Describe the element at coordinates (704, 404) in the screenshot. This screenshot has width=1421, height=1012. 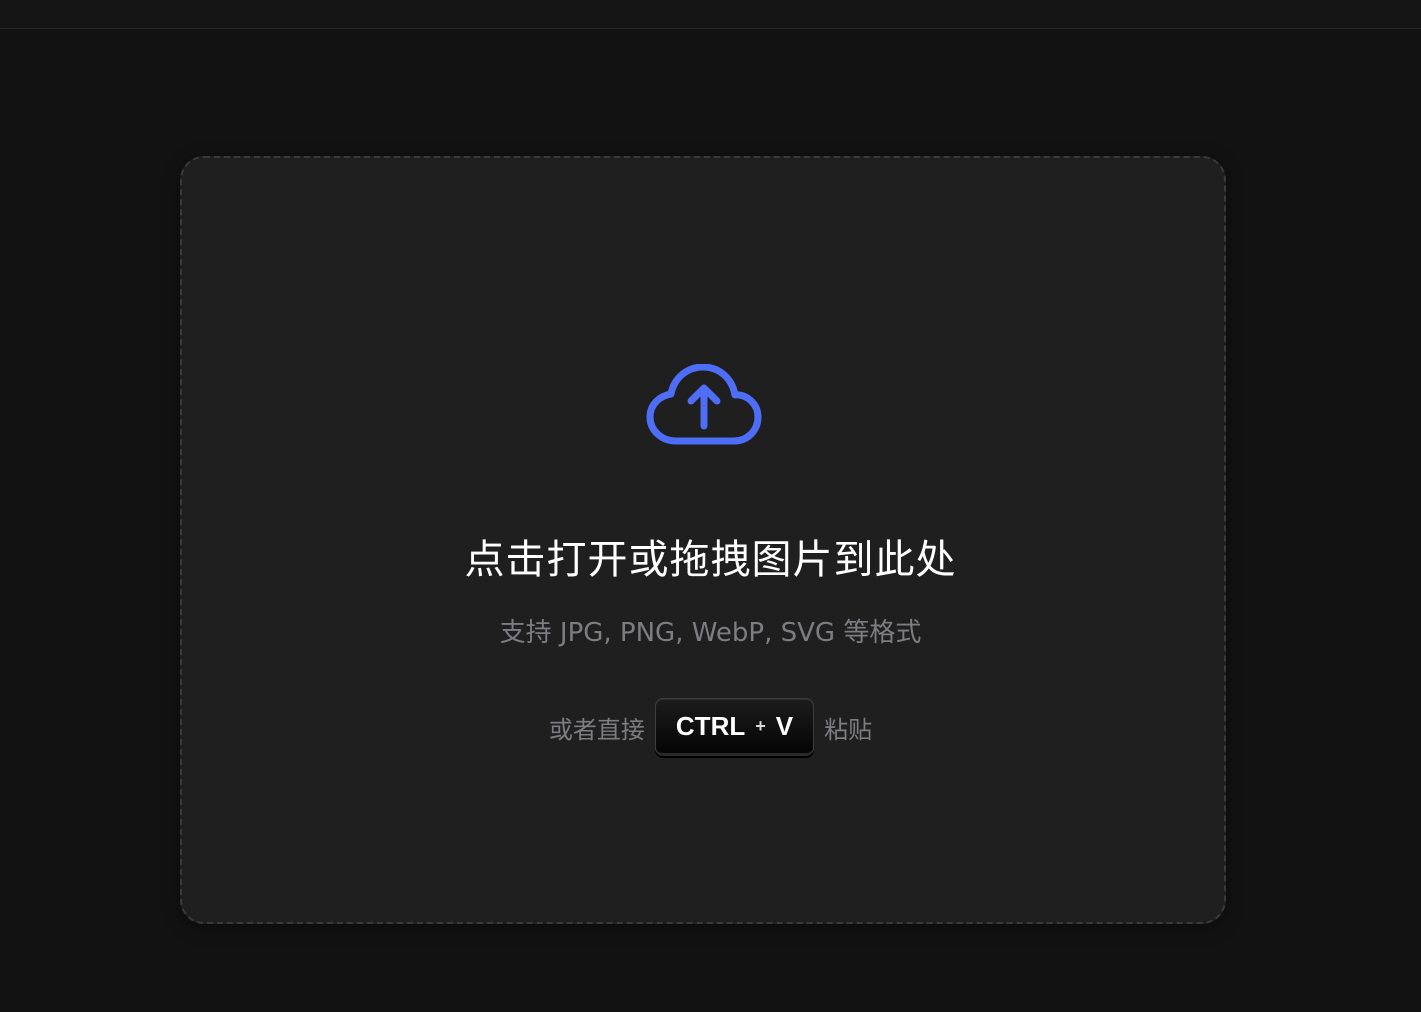
I see `cloud-upload-icon` at that location.